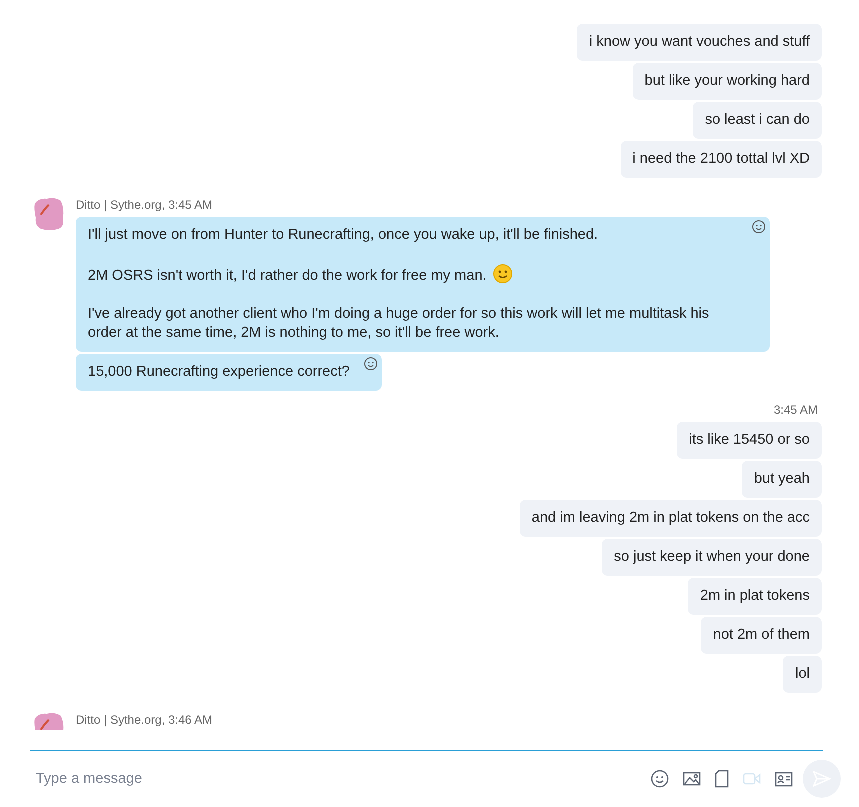 This screenshot has width=859, height=807. I want to click on message-text: 2m in plat tokens, so click(755, 596).